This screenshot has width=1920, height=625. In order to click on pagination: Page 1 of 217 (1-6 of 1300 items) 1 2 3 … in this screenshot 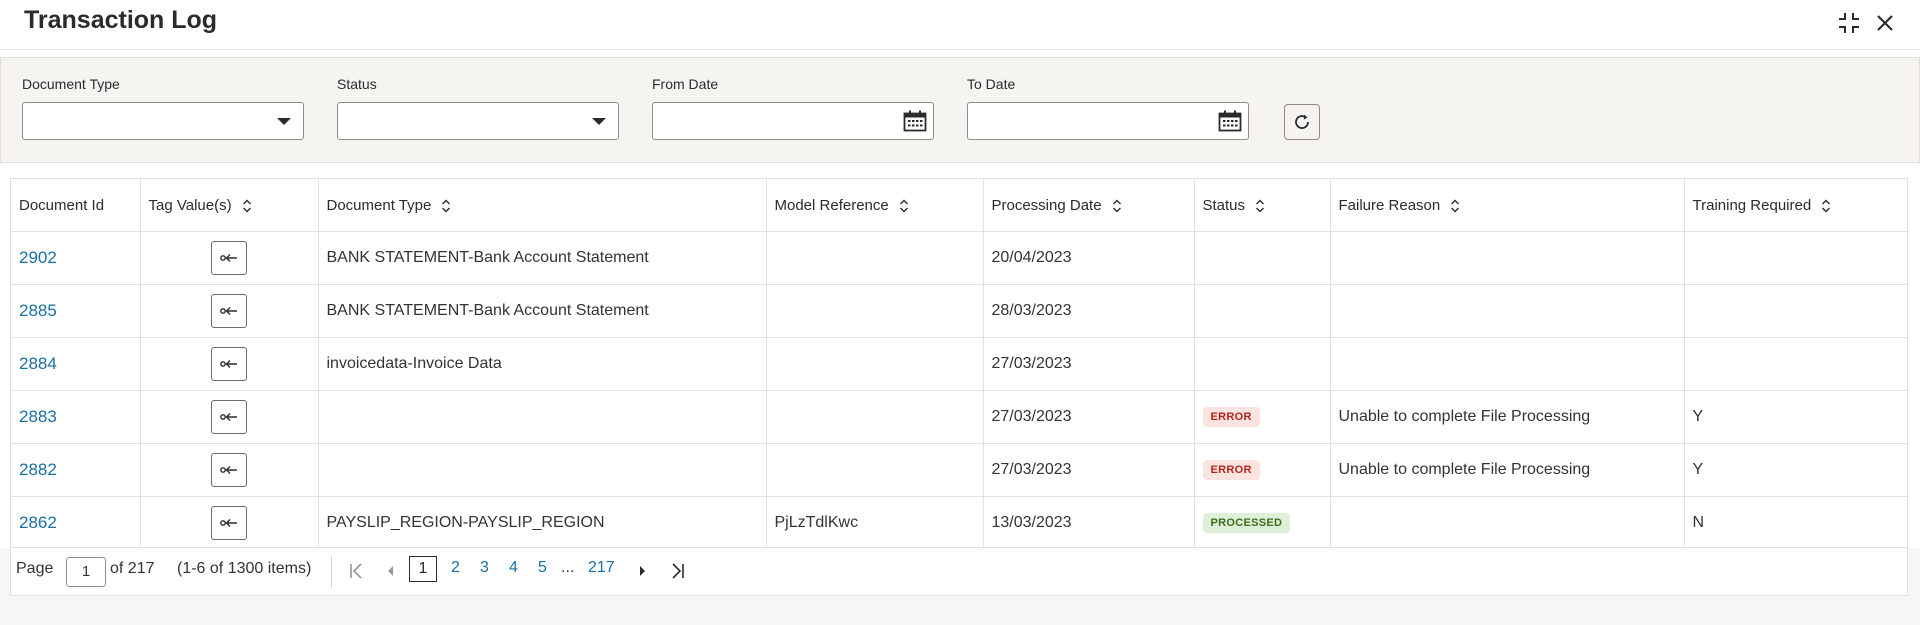, I will do `click(959, 572)`.